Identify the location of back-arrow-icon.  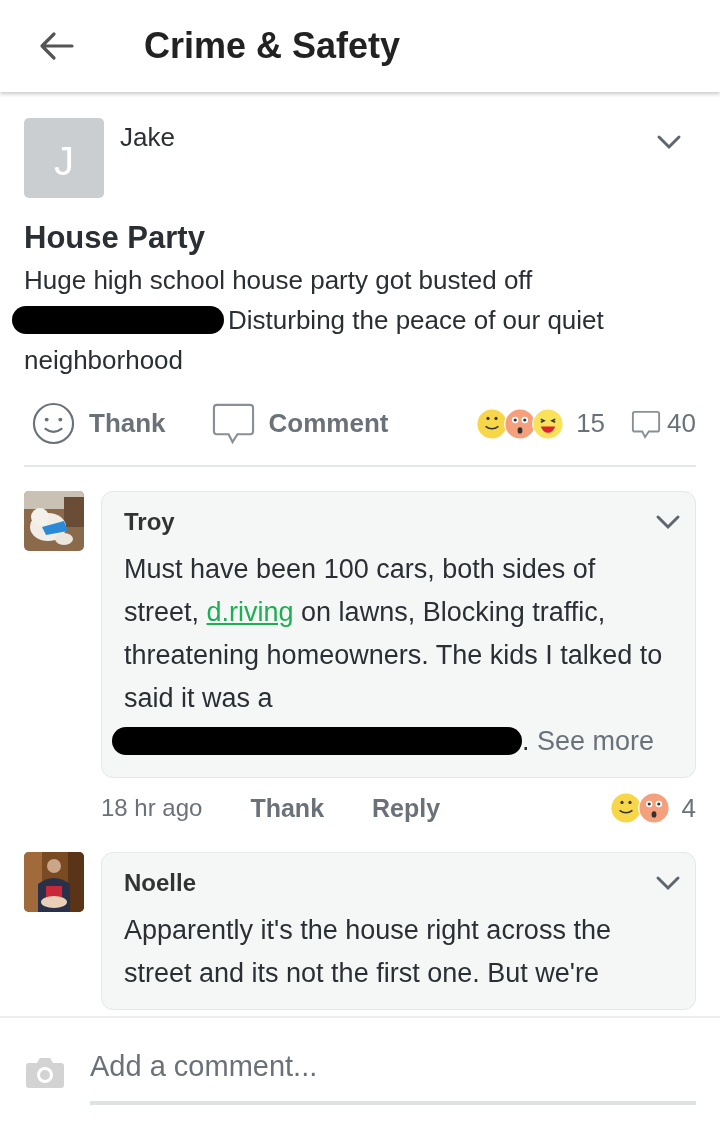
(56, 46).